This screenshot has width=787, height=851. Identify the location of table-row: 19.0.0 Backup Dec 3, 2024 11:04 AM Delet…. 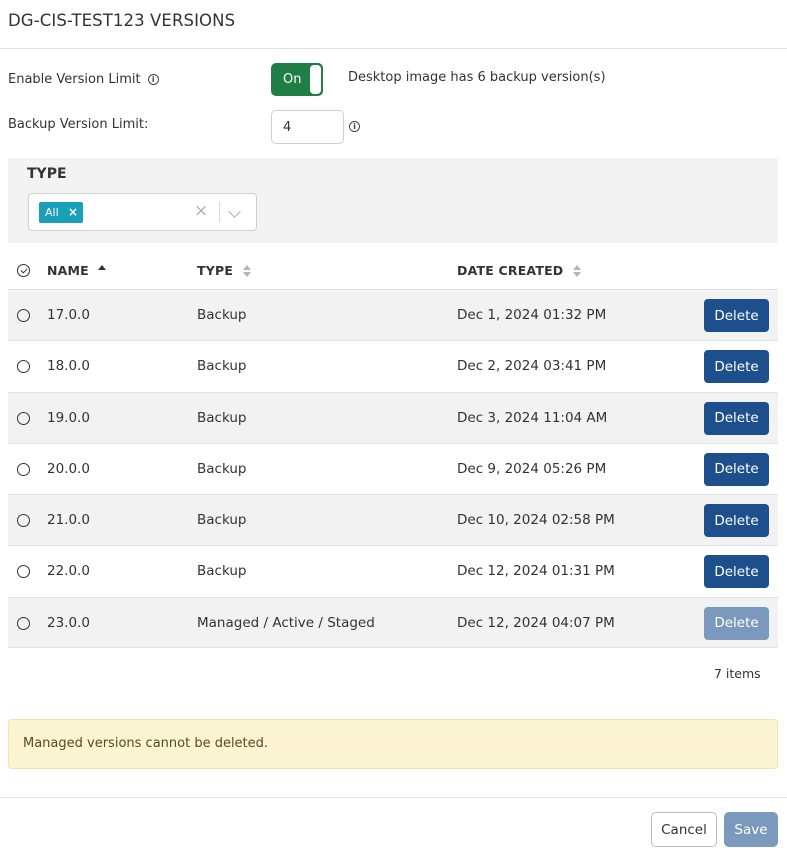
(393, 417).